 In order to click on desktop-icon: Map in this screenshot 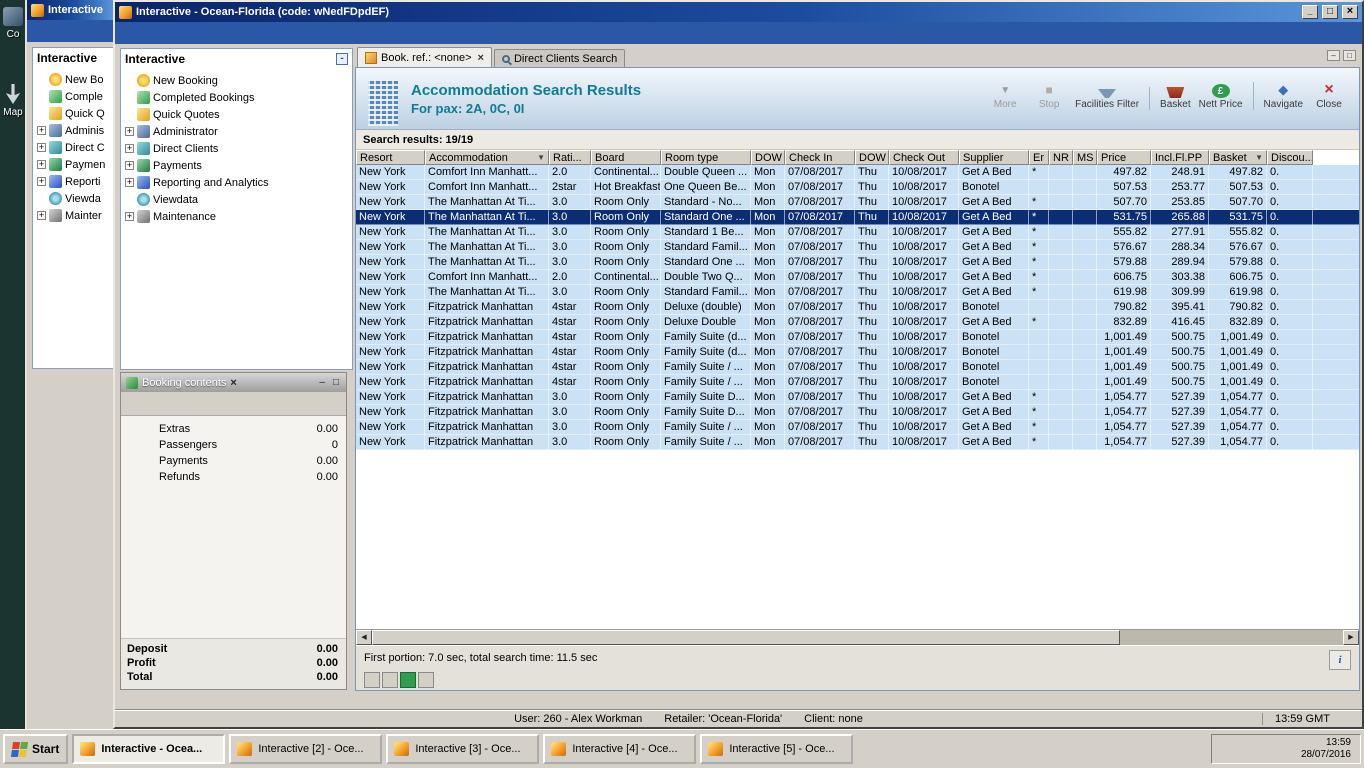, I will do `click(14, 101)`.